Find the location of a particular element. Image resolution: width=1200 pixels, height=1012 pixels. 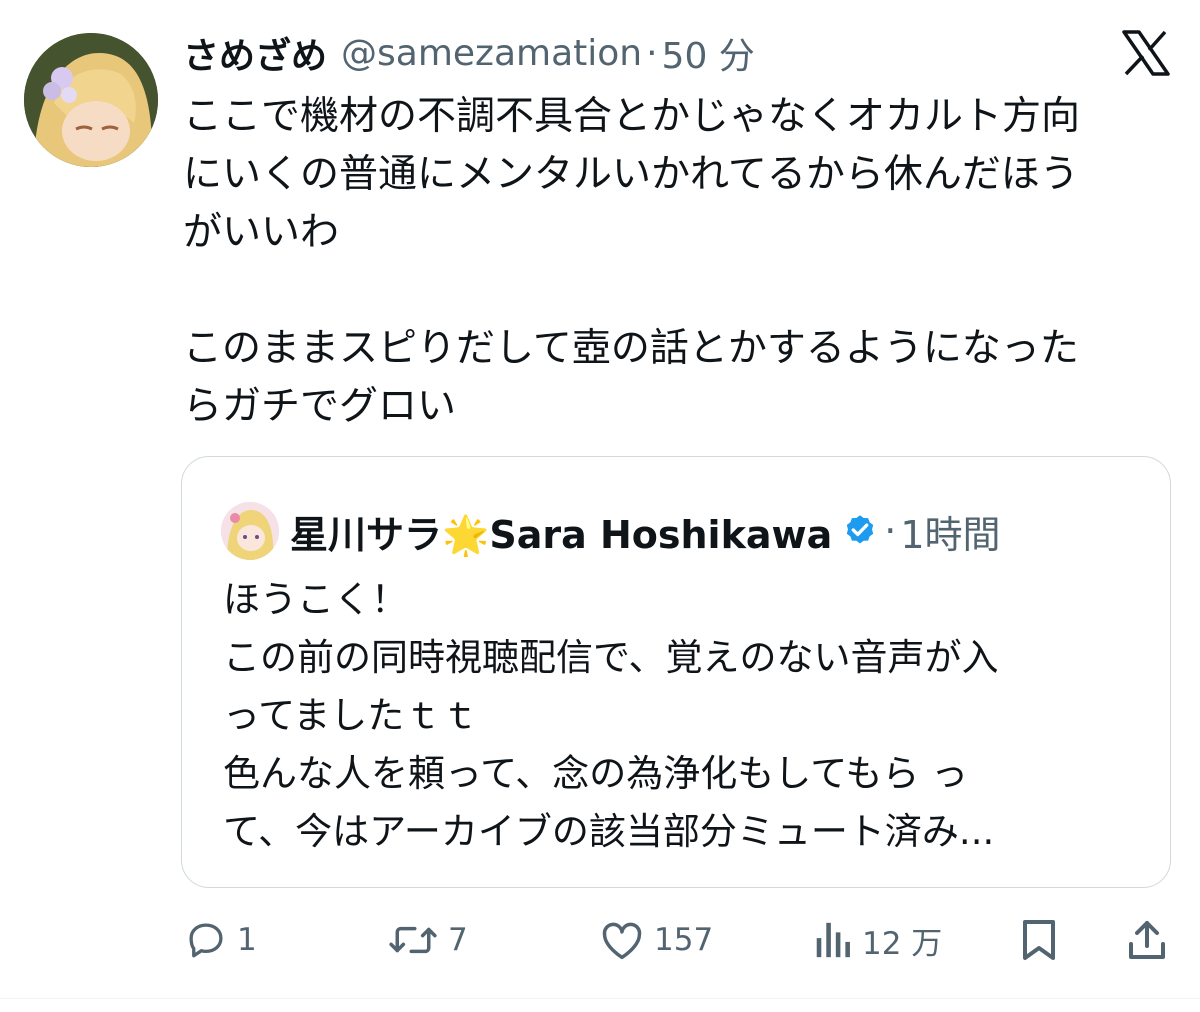

views-button: 12 万 is located at coordinates (877, 940).